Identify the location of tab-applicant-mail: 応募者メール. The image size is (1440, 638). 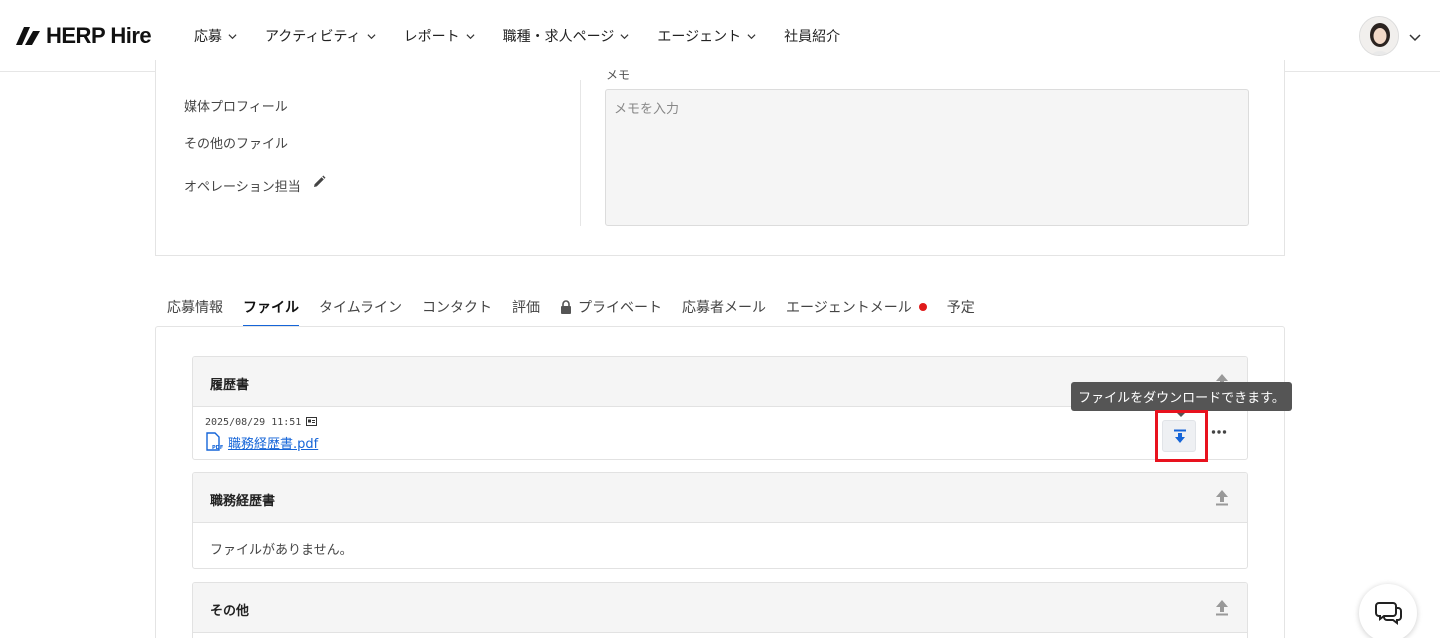
(724, 307).